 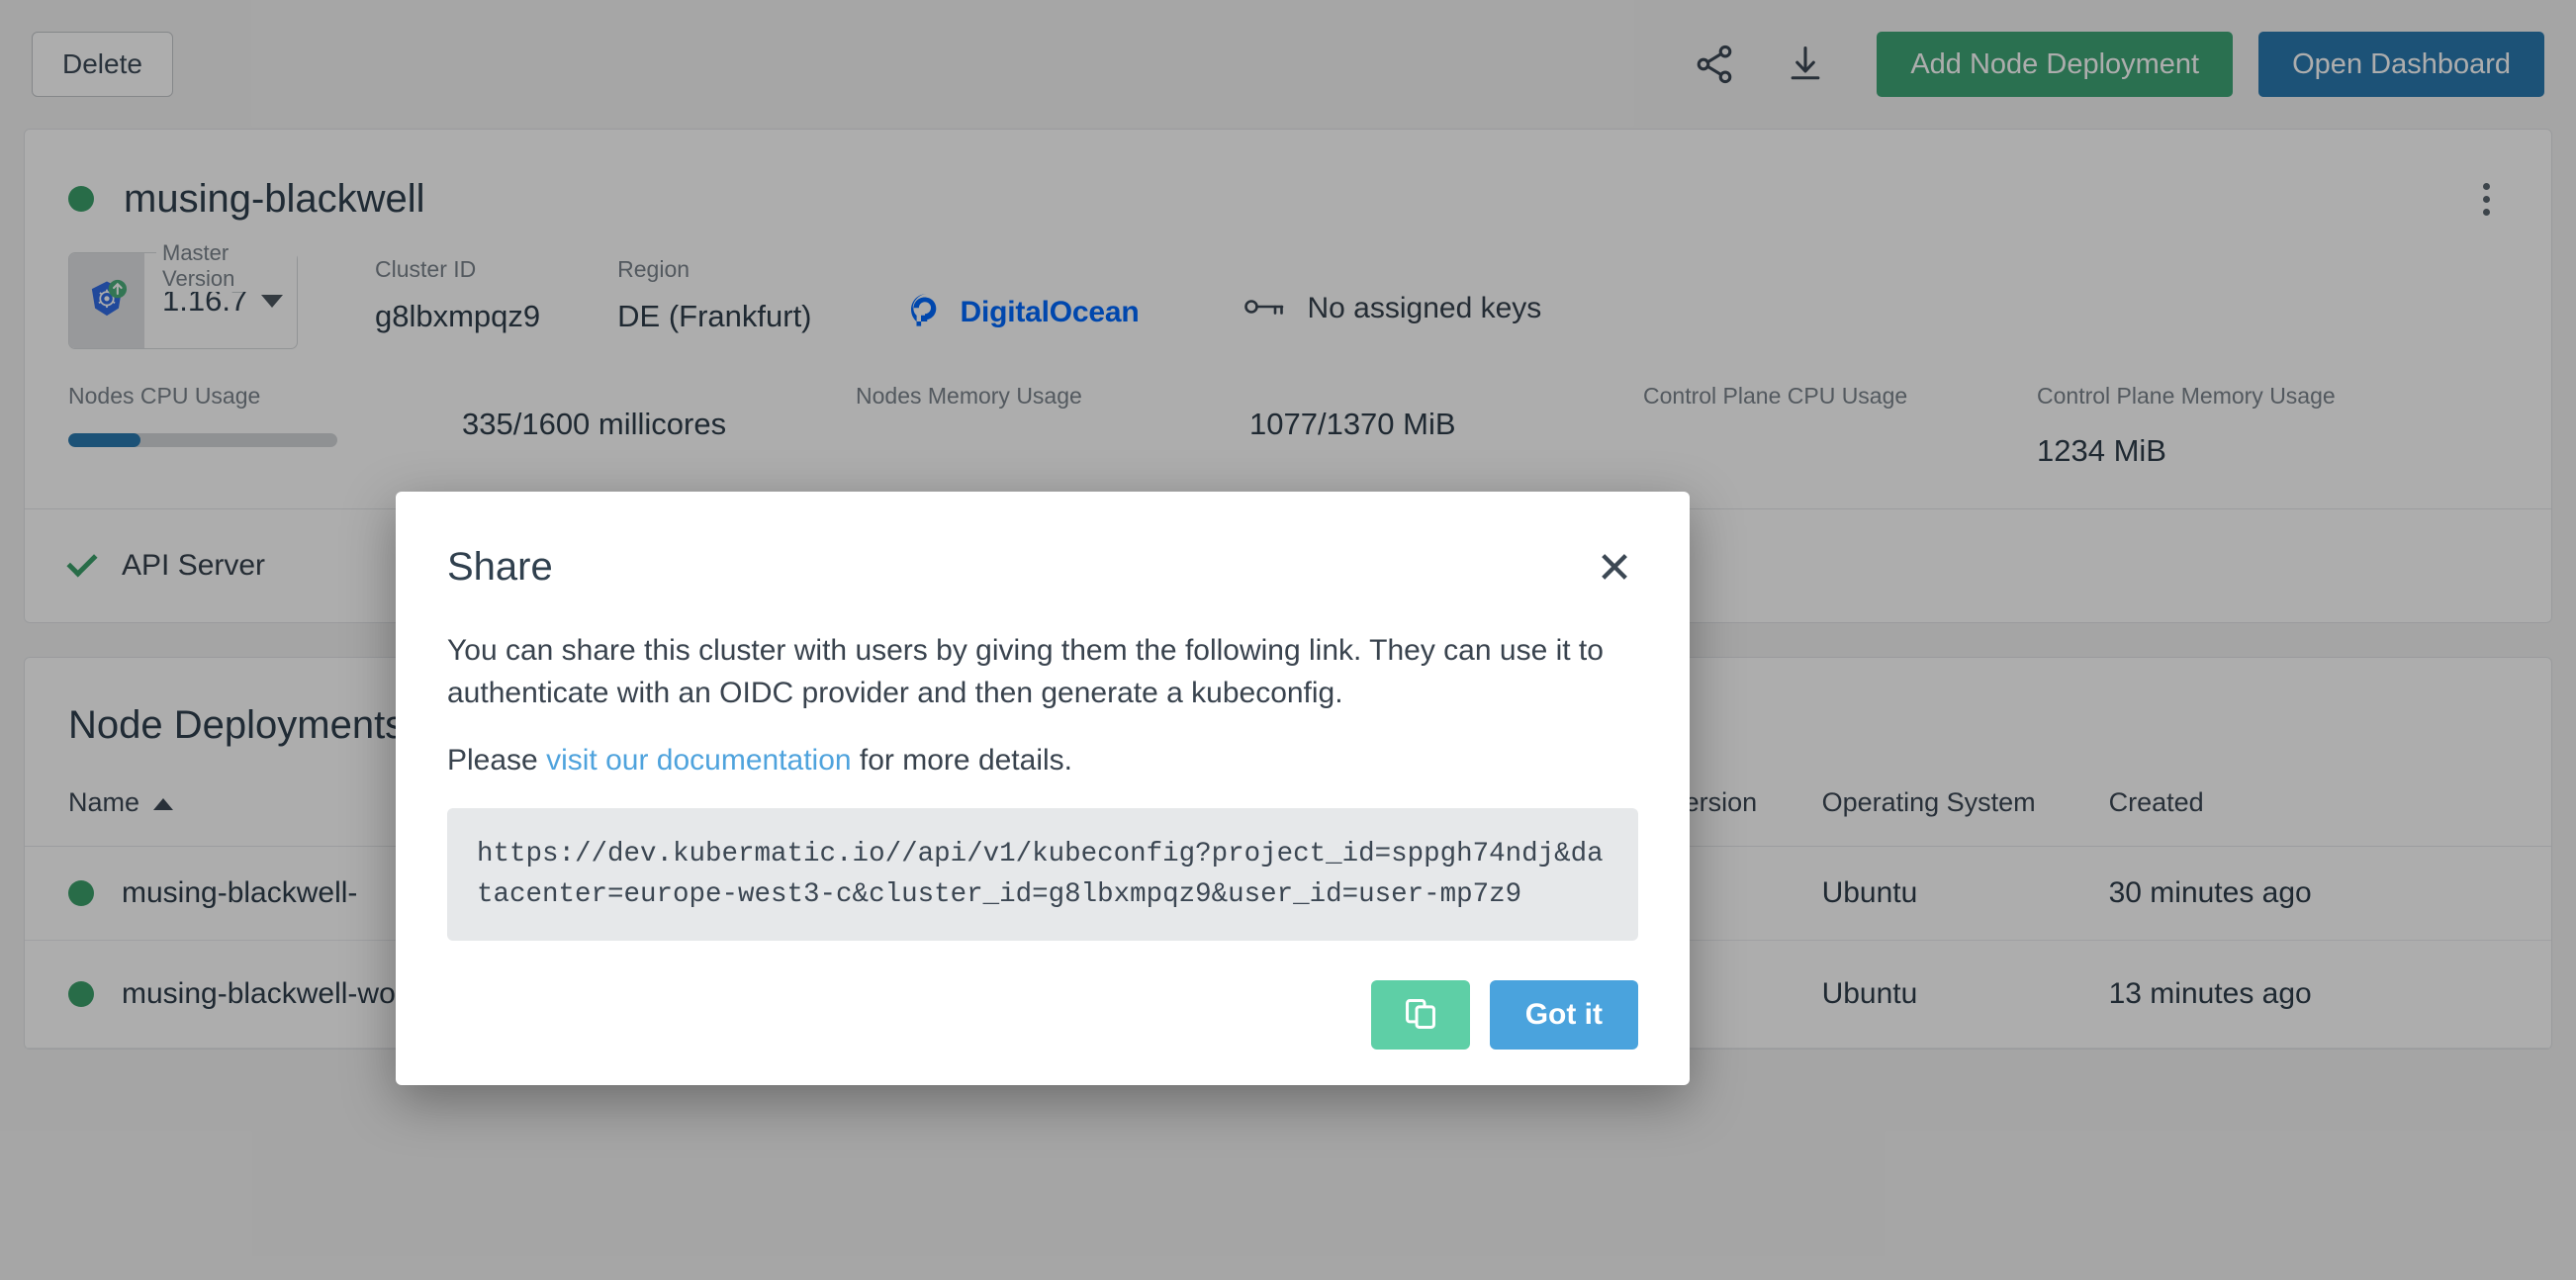 I want to click on copy-button, so click(x=1420, y=1016).